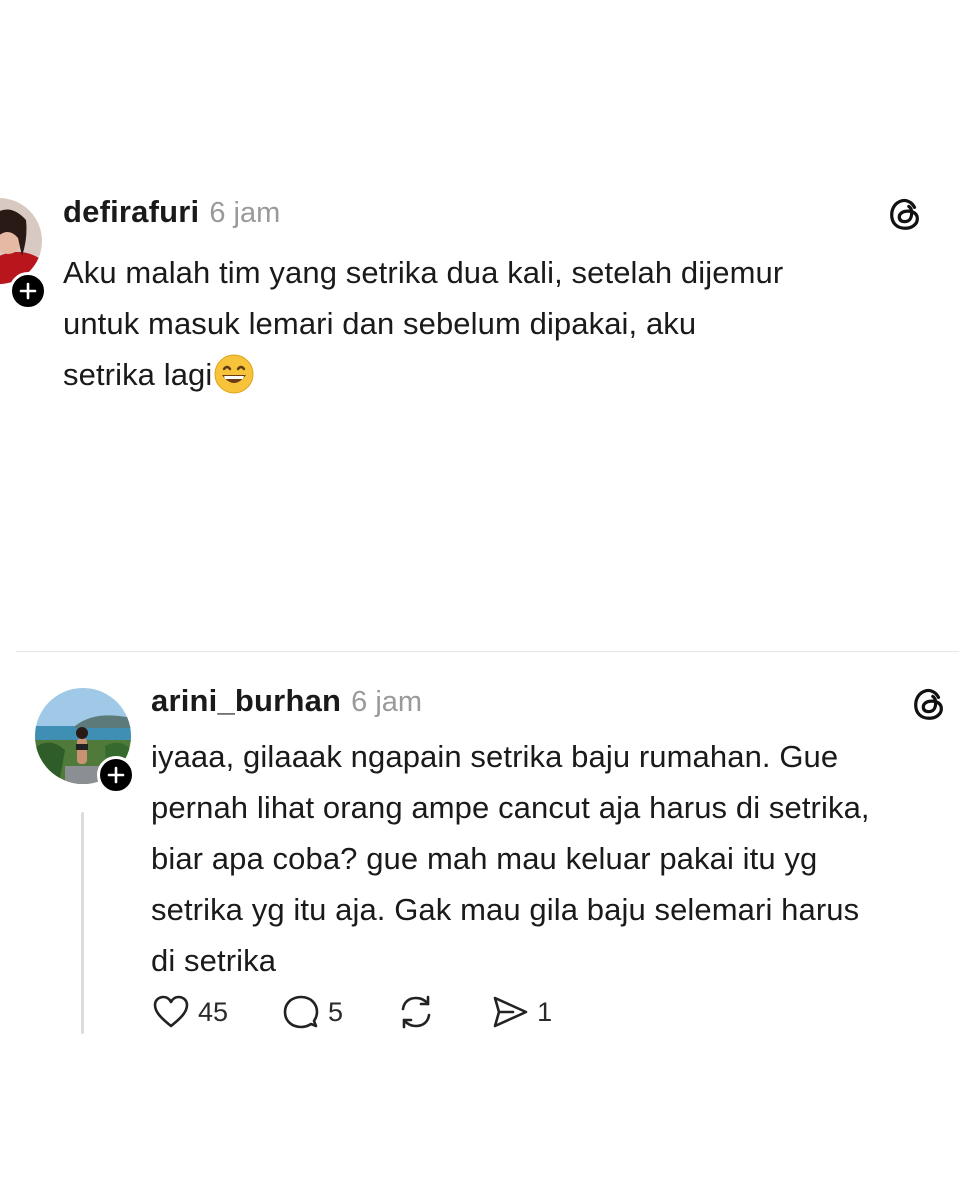 The width and height of the screenshot is (959, 1200). I want to click on repost-button, so click(416, 1012).